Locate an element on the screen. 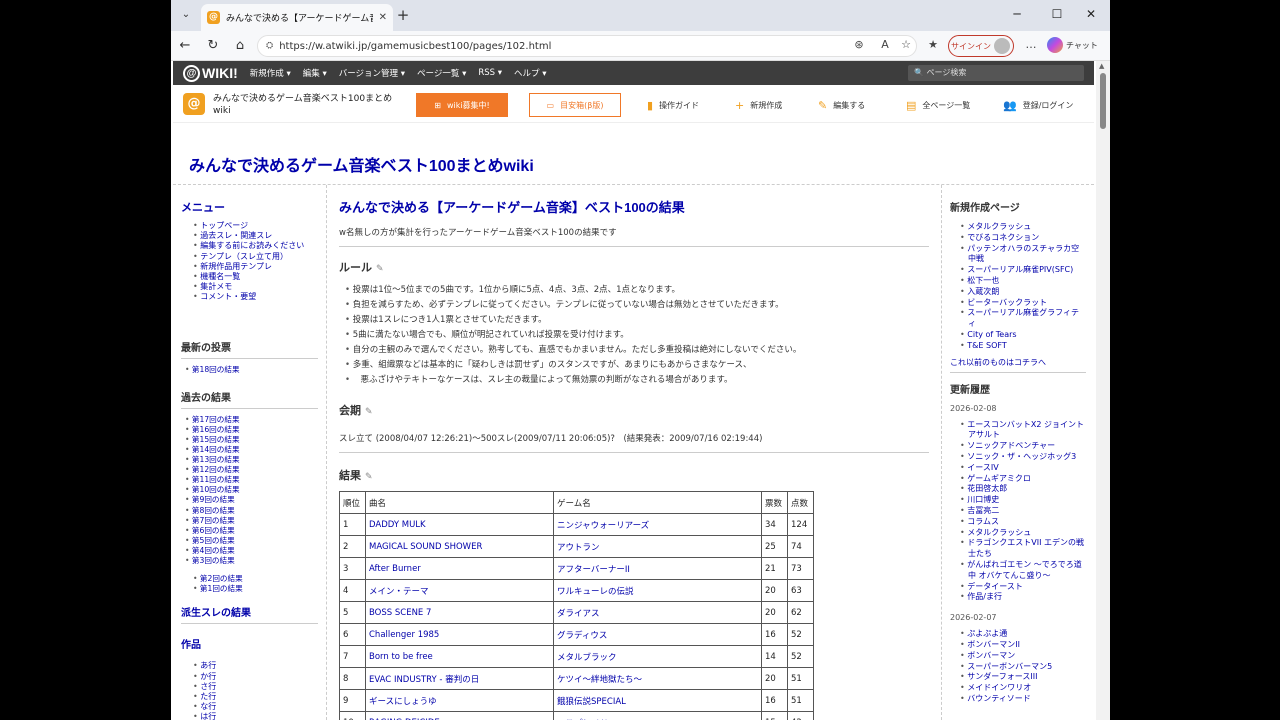  works-item: た行 is located at coordinates (255, 697).